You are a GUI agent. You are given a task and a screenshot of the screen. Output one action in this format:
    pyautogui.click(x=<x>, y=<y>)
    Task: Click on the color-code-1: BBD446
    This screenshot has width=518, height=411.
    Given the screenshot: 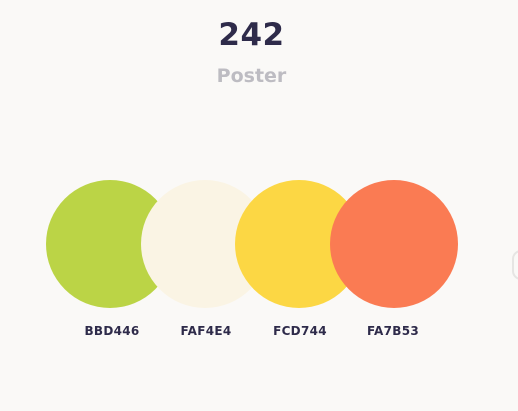 What is the action you would take?
    pyautogui.click(x=112, y=331)
    